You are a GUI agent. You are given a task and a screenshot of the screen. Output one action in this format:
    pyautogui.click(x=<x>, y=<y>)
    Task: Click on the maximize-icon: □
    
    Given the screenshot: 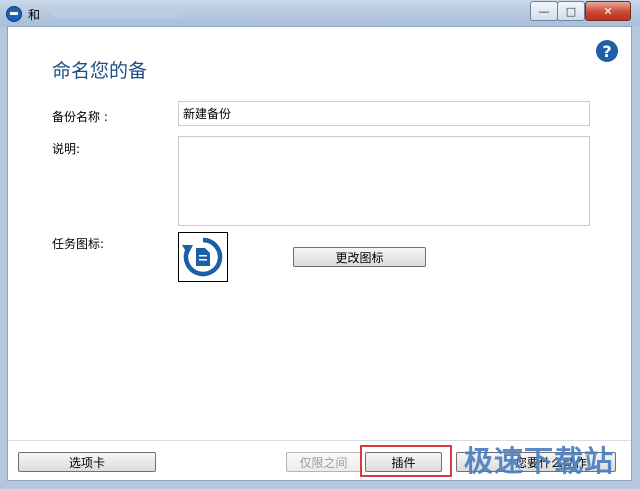 What is the action you would take?
    pyautogui.click(x=571, y=11)
    